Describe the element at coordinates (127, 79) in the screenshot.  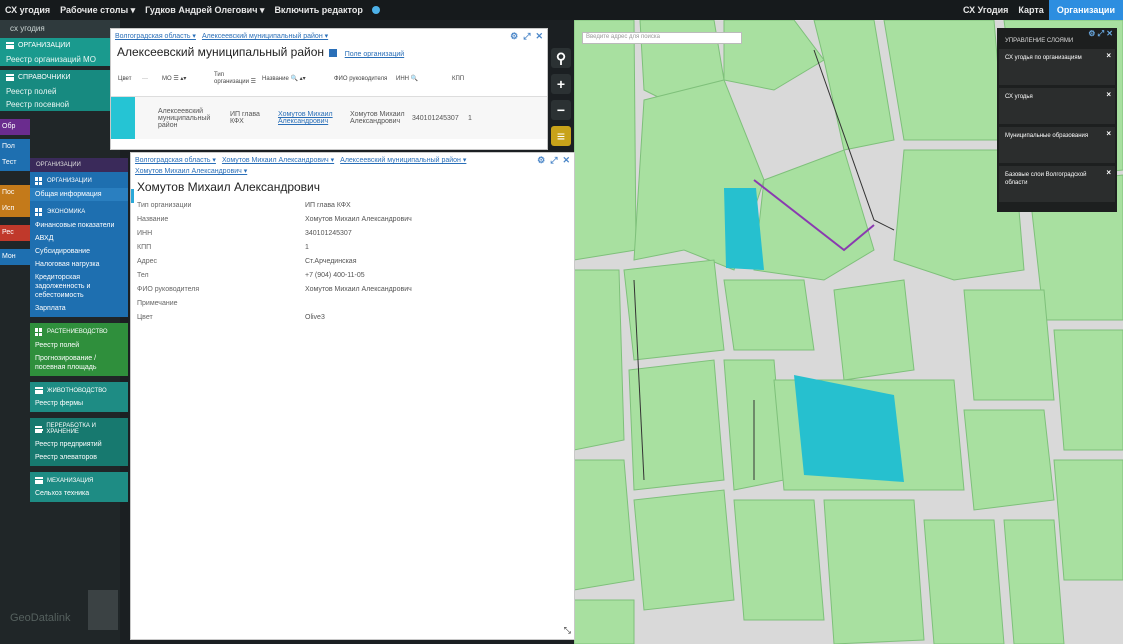
I see `column-header: Цвет` at that location.